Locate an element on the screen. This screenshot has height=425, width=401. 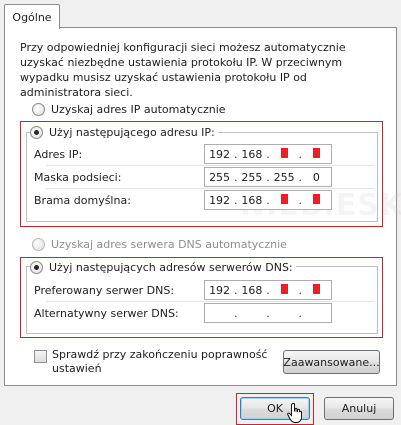
radio-ip-auto: Uzyskaj adres IP automatycznie is located at coordinates (129, 109).